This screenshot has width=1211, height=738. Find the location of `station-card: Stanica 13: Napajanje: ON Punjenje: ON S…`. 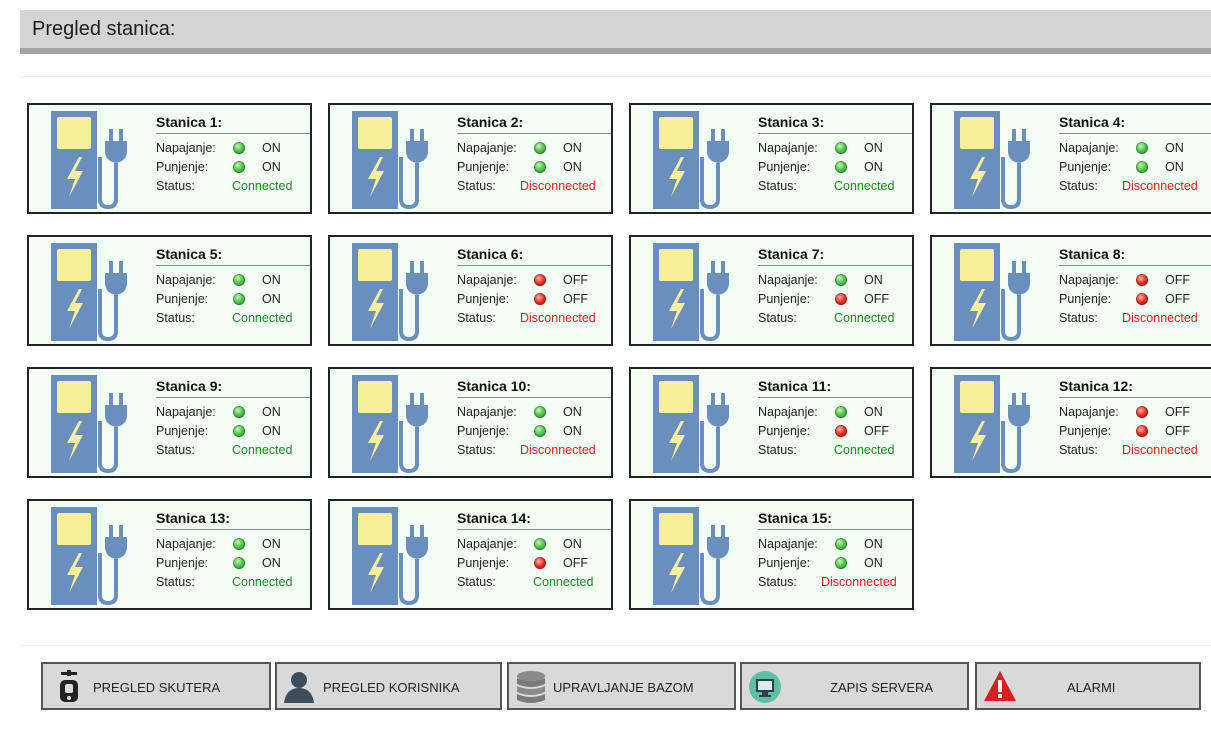

station-card: Stanica 13: Napajanje: ON Punjenje: ON S… is located at coordinates (169, 554).